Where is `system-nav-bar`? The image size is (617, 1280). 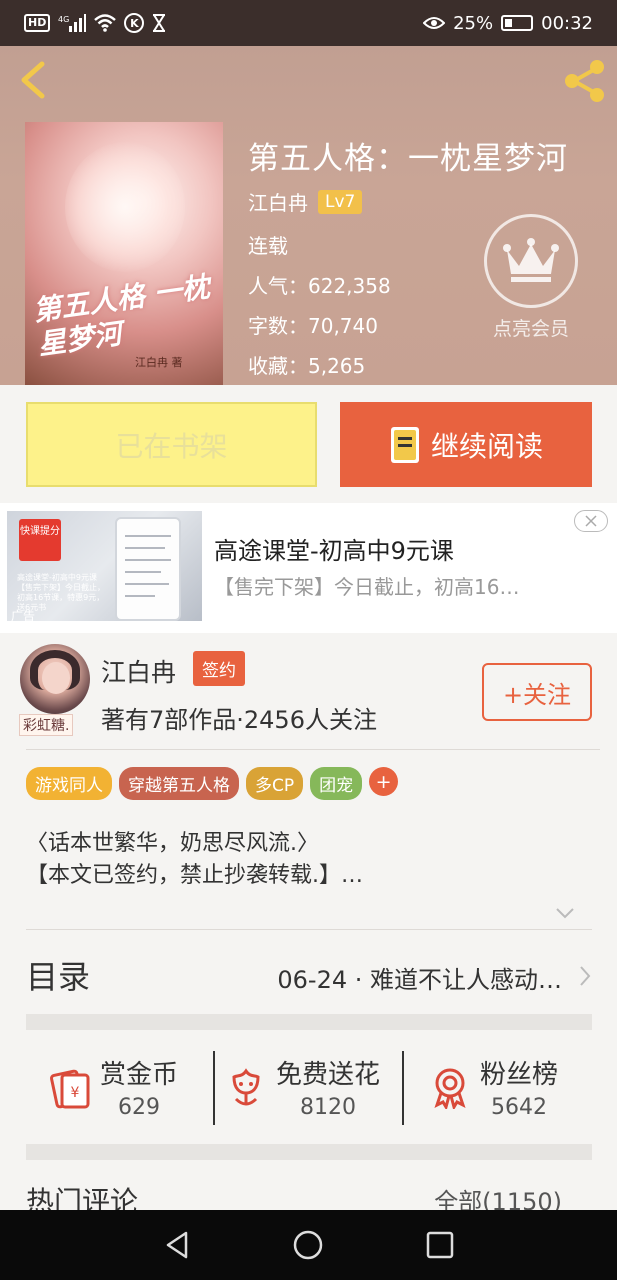 system-nav-bar is located at coordinates (308, 1245).